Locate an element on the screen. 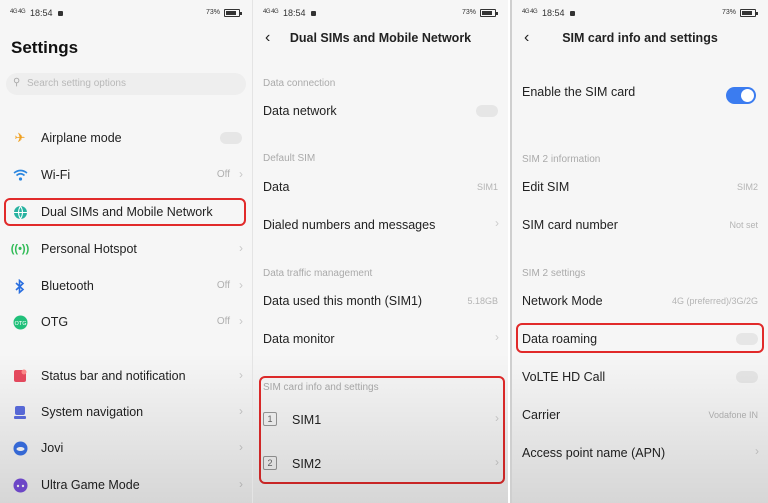 The width and height of the screenshot is (768, 503). volte-toggle is located at coordinates (747, 377).